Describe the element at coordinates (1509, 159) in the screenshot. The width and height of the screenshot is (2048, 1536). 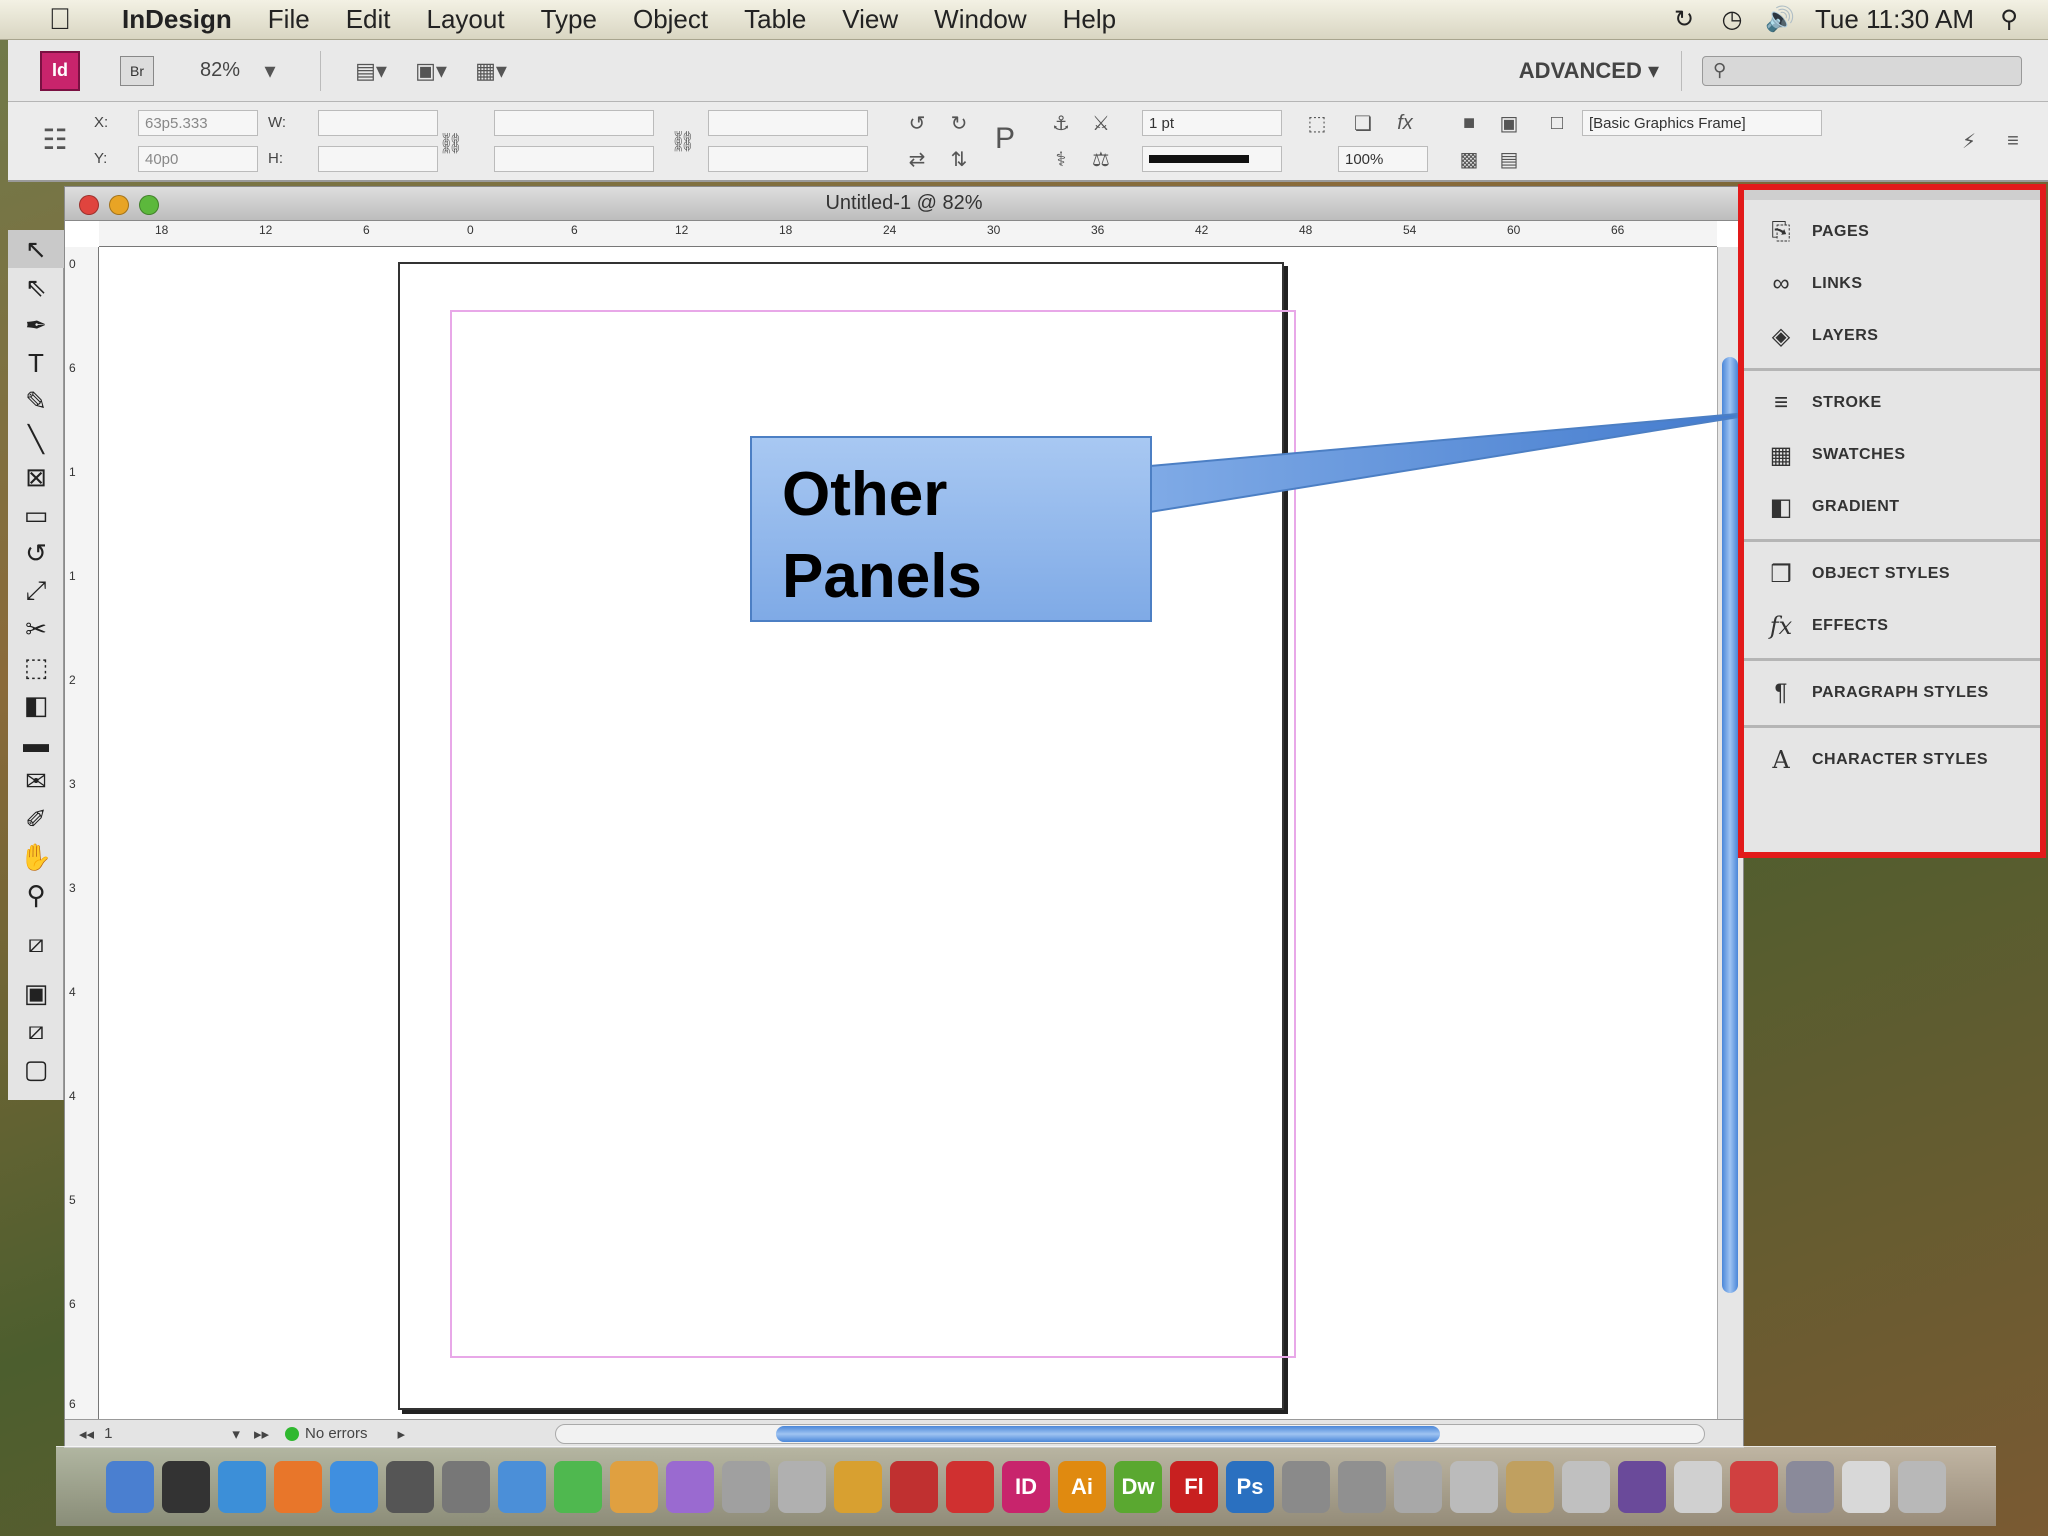
I see `center-content-icon: ▤` at that location.